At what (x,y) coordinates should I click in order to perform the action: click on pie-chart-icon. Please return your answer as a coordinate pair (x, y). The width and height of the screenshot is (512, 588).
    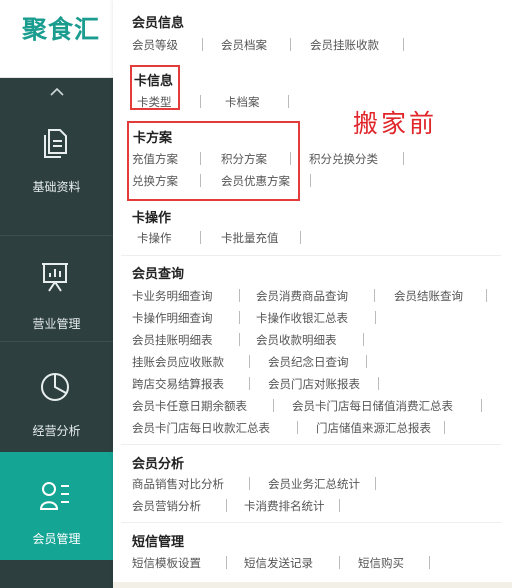
    Looking at the image, I should click on (55, 387).